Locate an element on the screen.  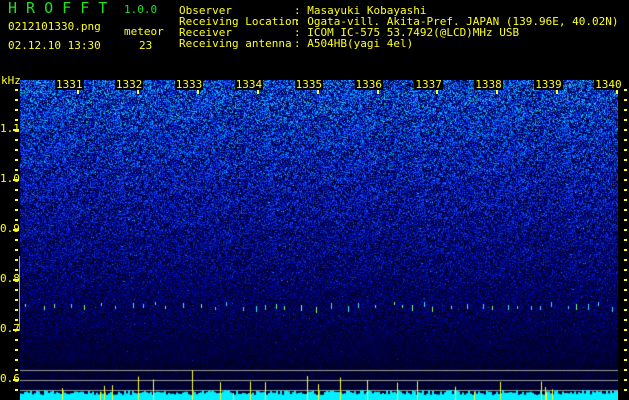
time-label: 1336 is located at coordinates (368, 84).